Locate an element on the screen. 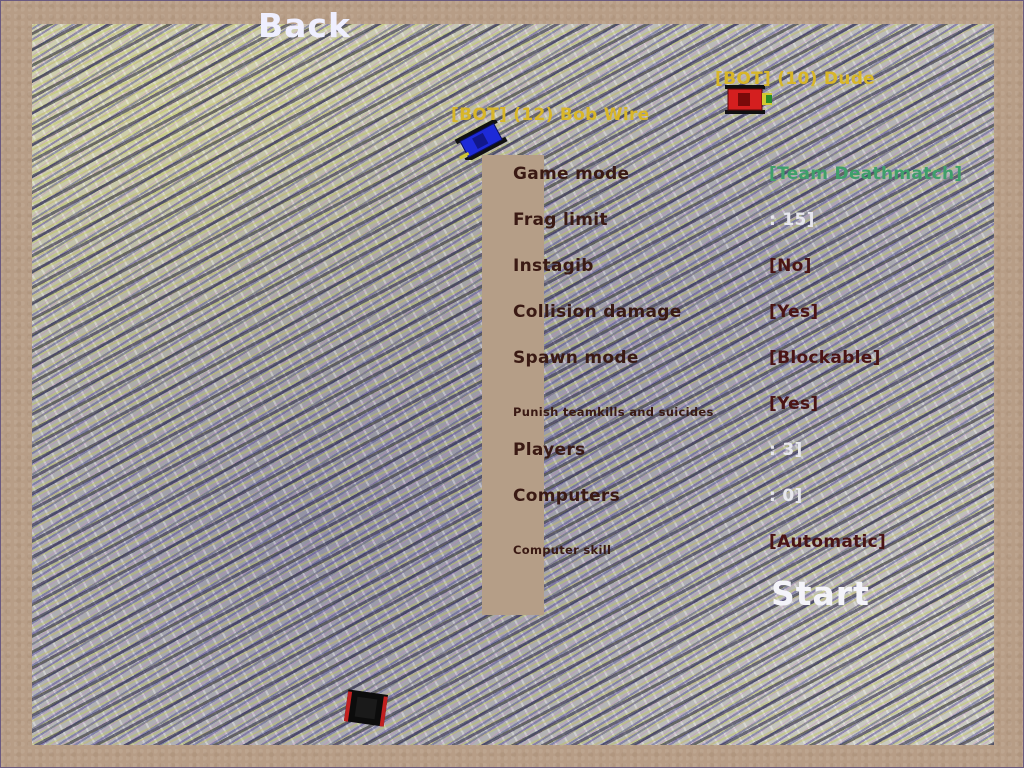 This screenshot has height=768, width=1024. setting-label-punish-teamkills: Punish teamkills and suicides is located at coordinates (613, 412).